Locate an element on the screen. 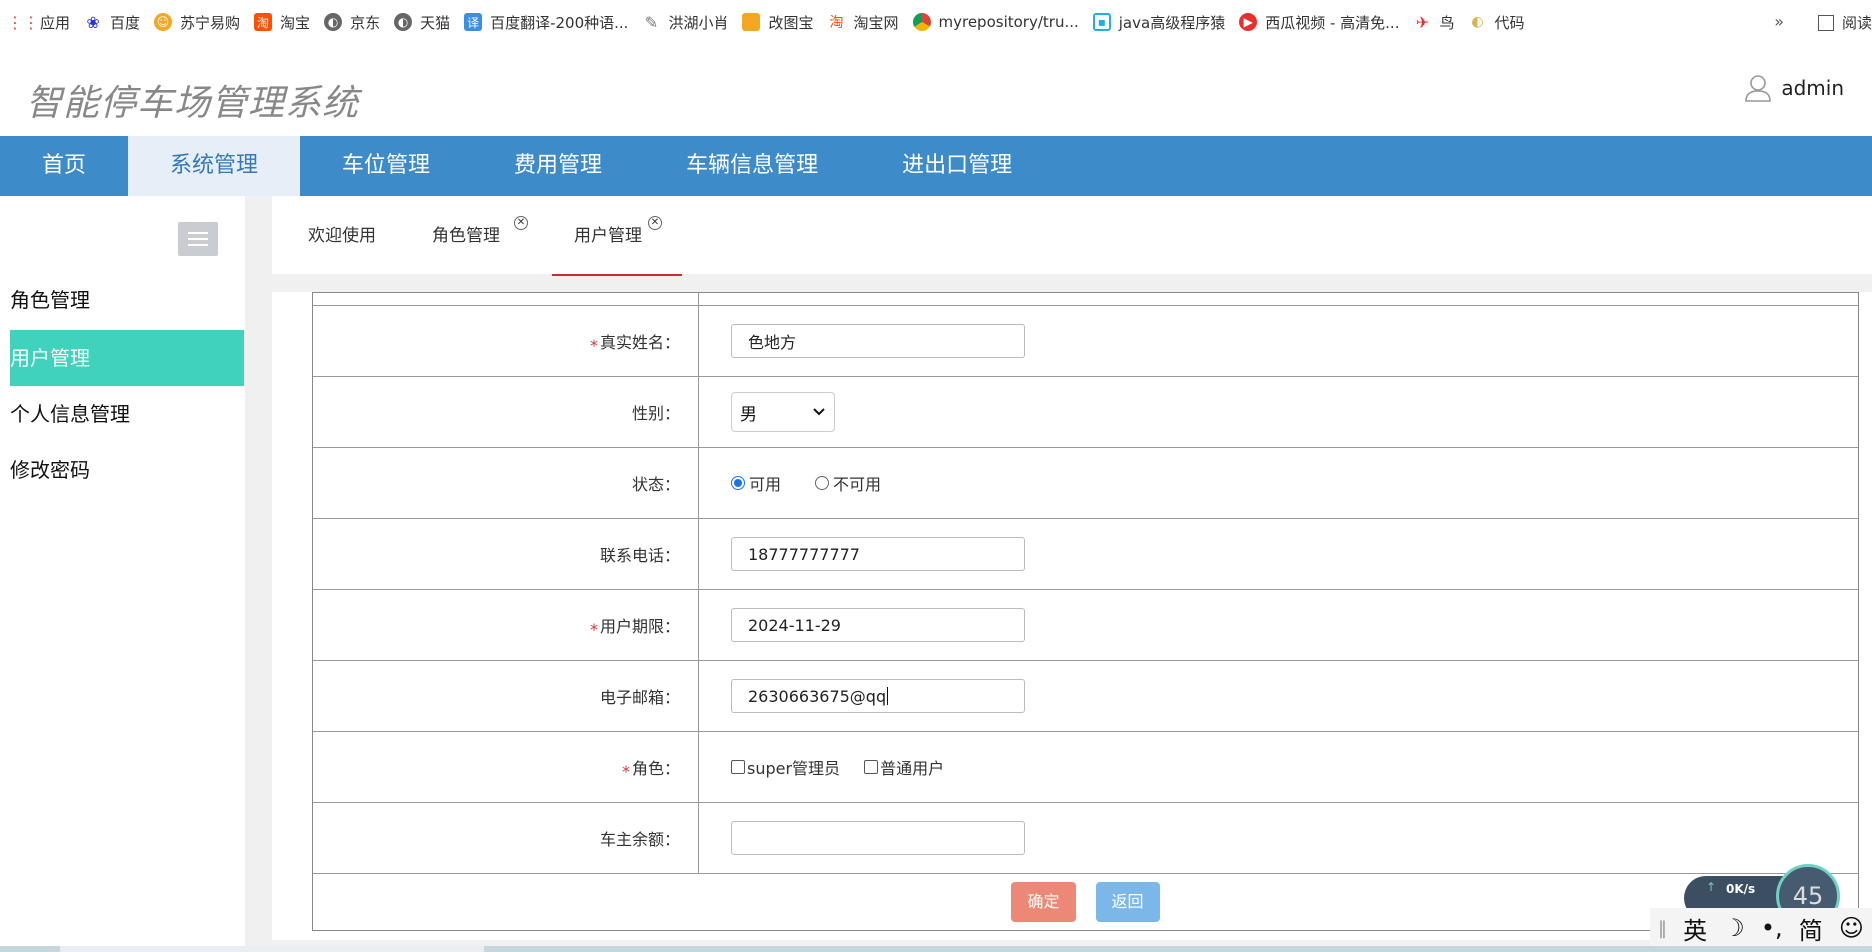 This screenshot has width=1872, height=952. status-radio-group: 可用 不可用 is located at coordinates (806, 483).